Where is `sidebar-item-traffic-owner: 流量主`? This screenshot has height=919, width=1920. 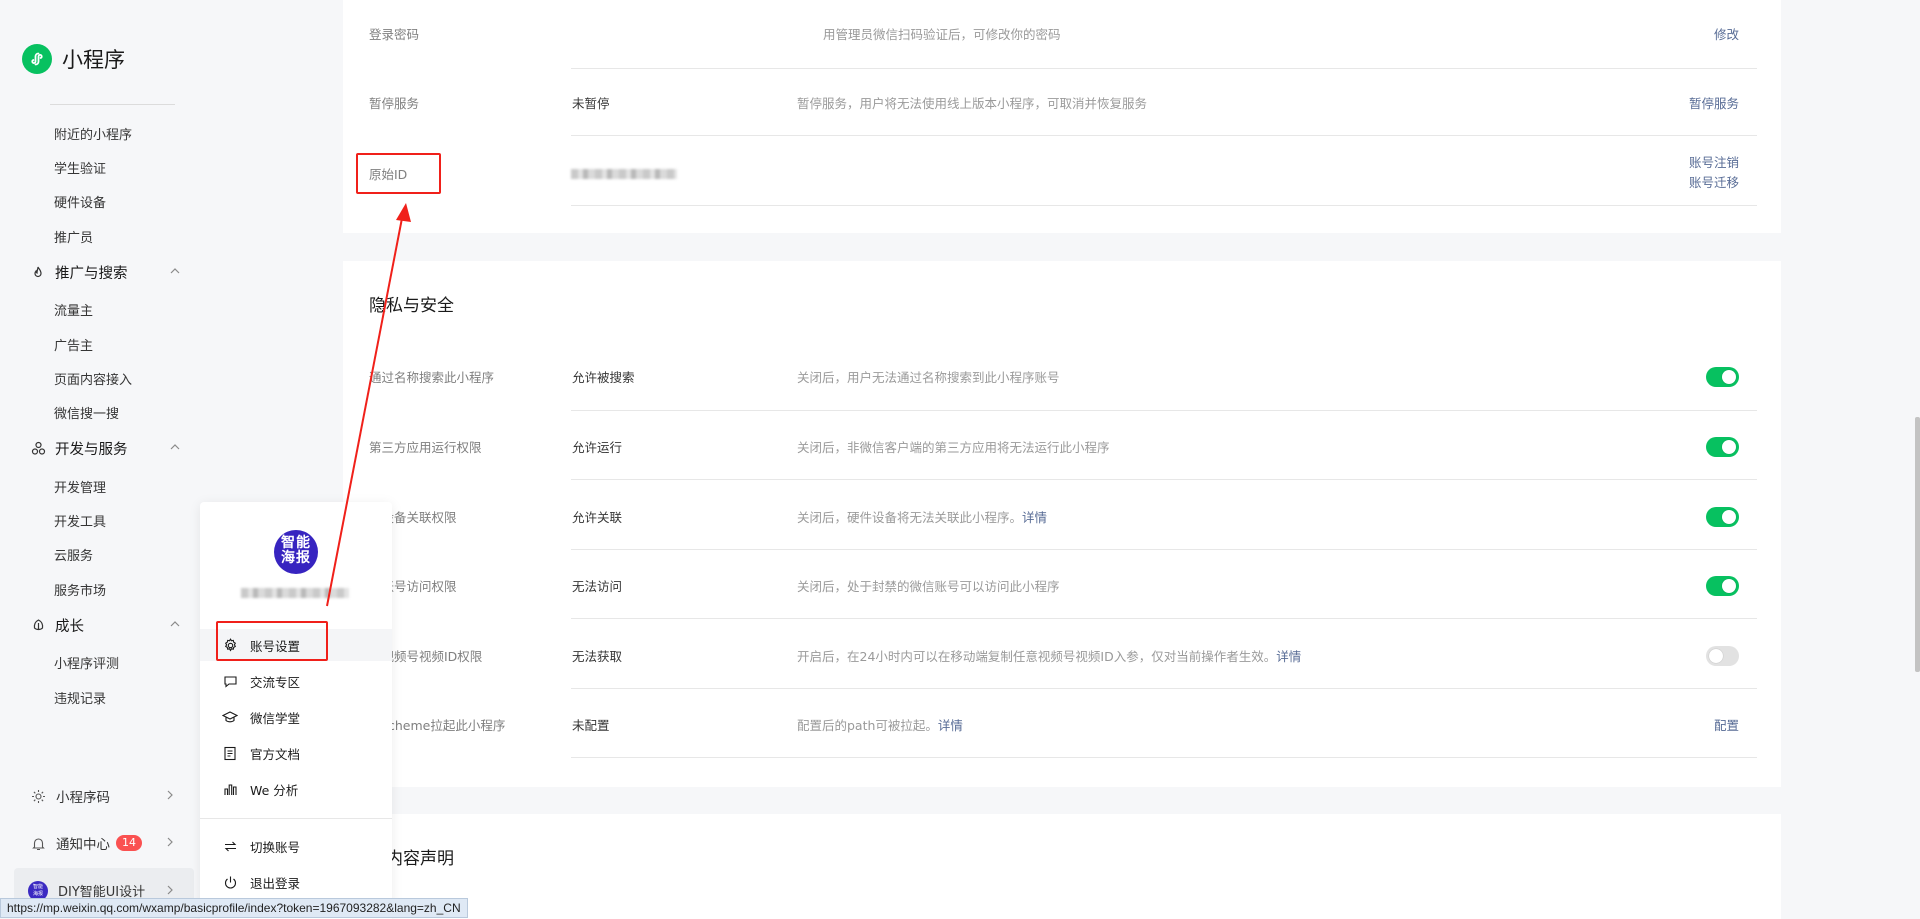
sidebar-item-traffic-owner: 流量主 is located at coordinates (73, 309).